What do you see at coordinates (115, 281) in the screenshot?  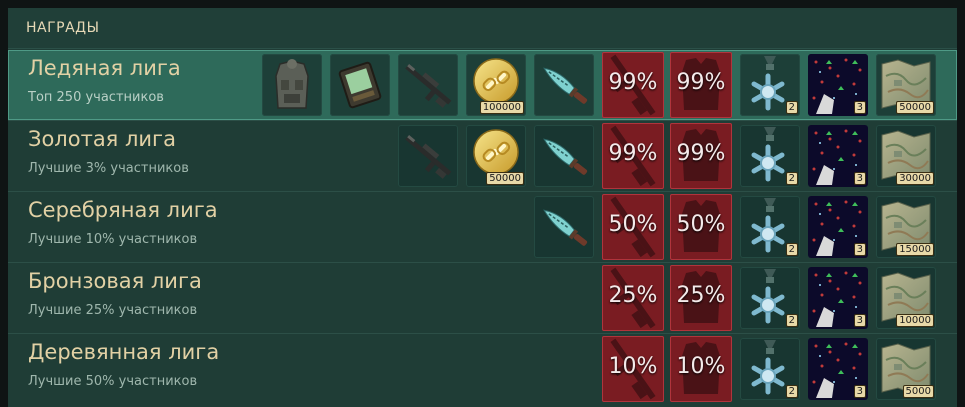 I see `league-name: Бронзовая лига` at bounding box center [115, 281].